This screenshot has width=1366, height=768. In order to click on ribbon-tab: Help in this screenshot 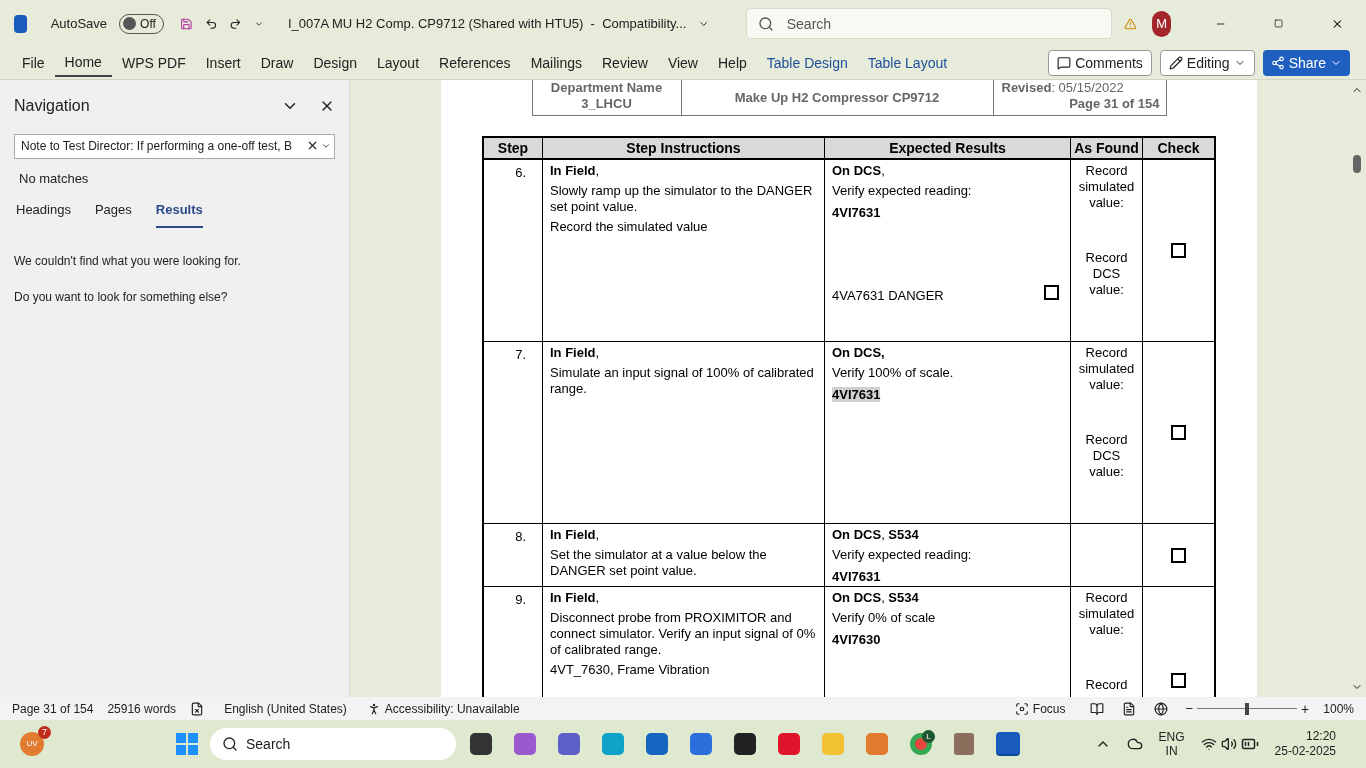, I will do `click(732, 63)`.